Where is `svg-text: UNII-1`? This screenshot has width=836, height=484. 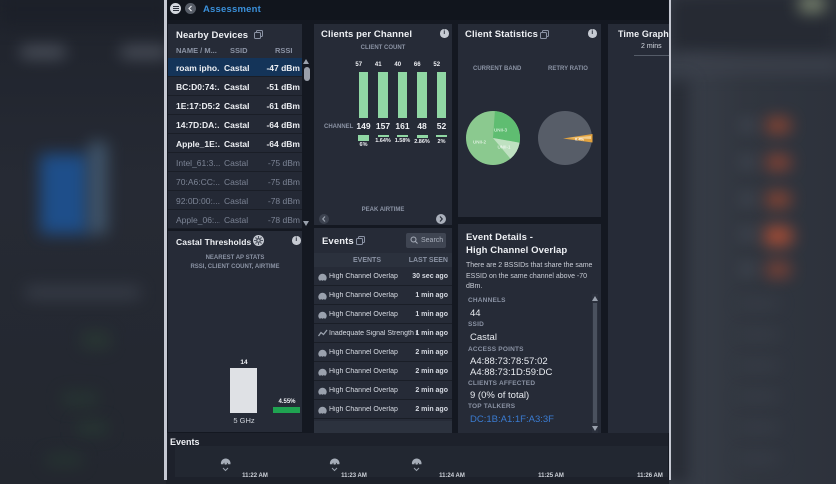 svg-text: UNII-1 is located at coordinates (503, 147).